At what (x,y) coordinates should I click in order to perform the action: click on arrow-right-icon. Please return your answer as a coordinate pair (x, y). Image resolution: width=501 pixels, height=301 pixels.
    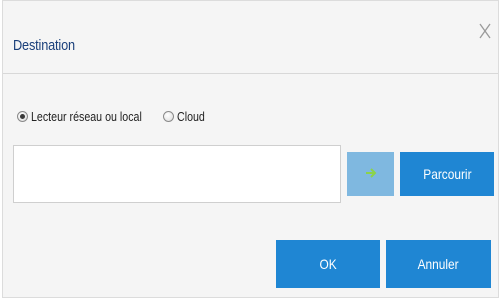
    Looking at the image, I should click on (371, 174).